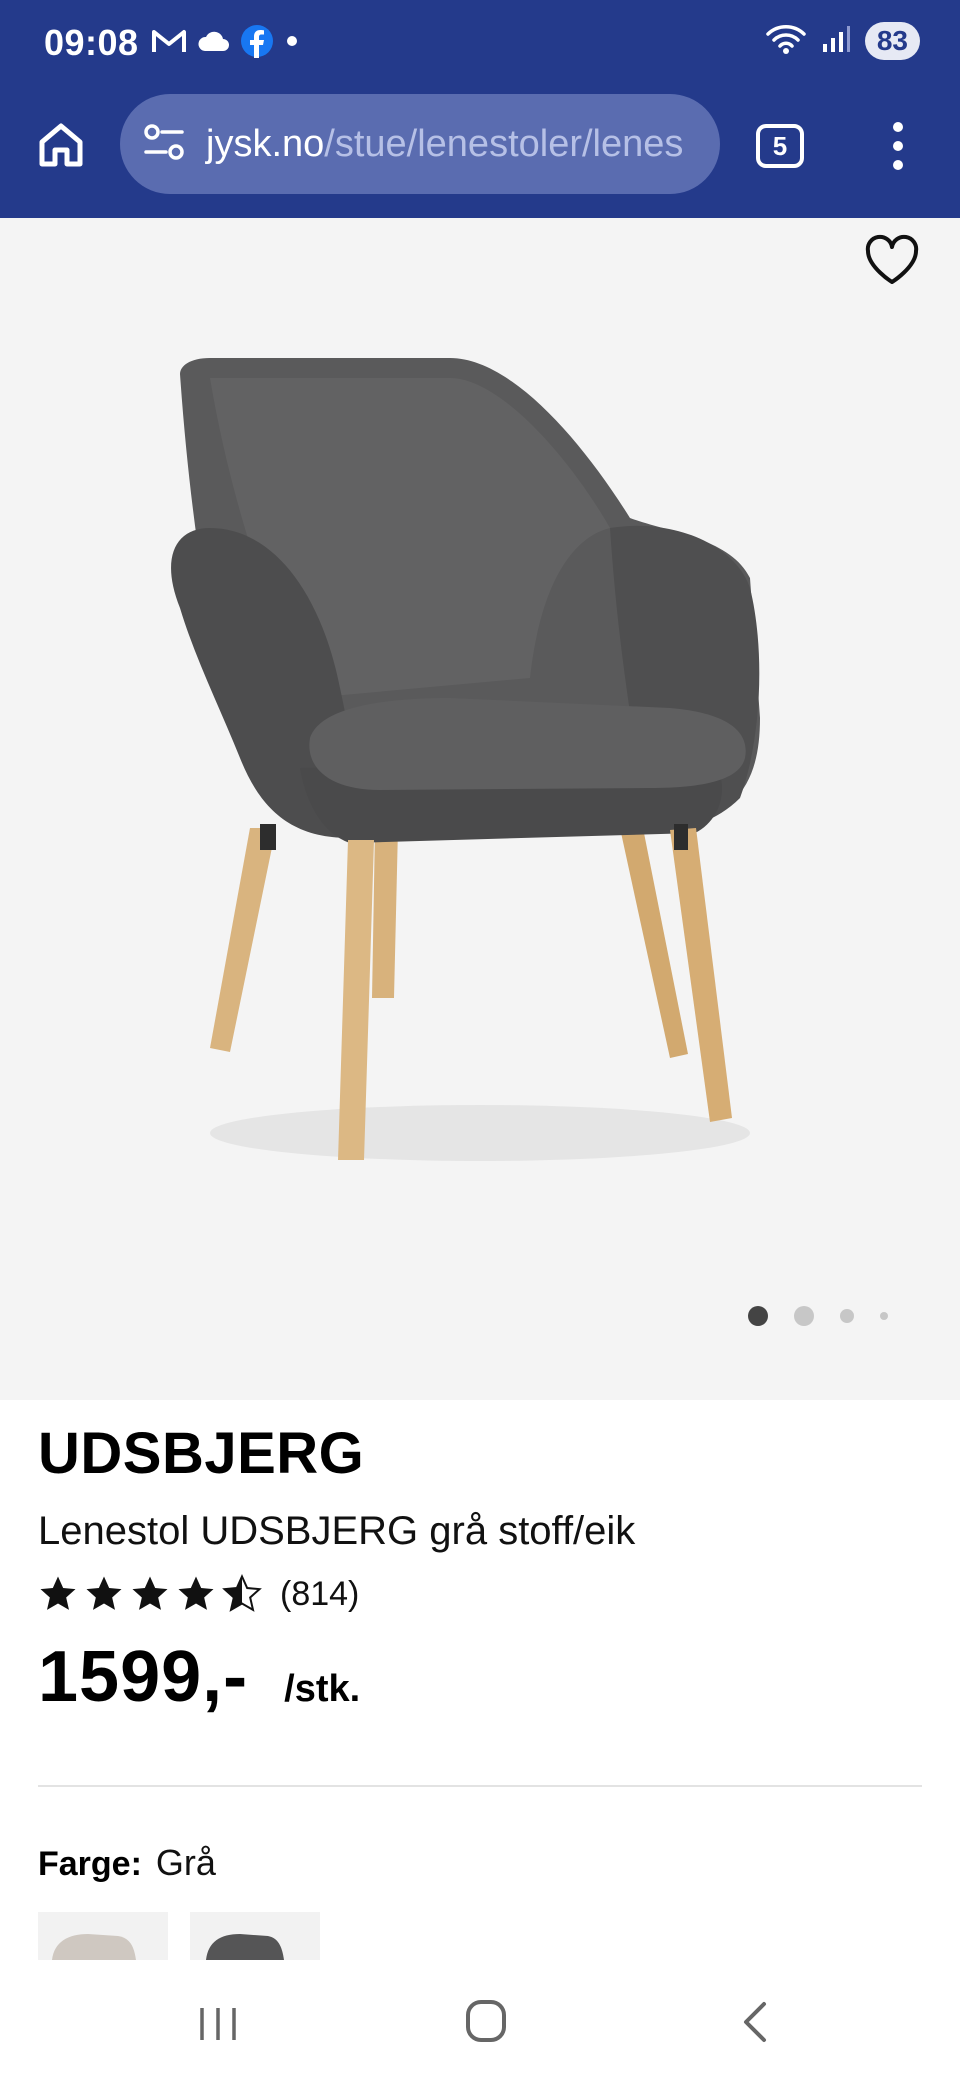  What do you see at coordinates (480, 1786) in the screenshot?
I see `section-divider` at bounding box center [480, 1786].